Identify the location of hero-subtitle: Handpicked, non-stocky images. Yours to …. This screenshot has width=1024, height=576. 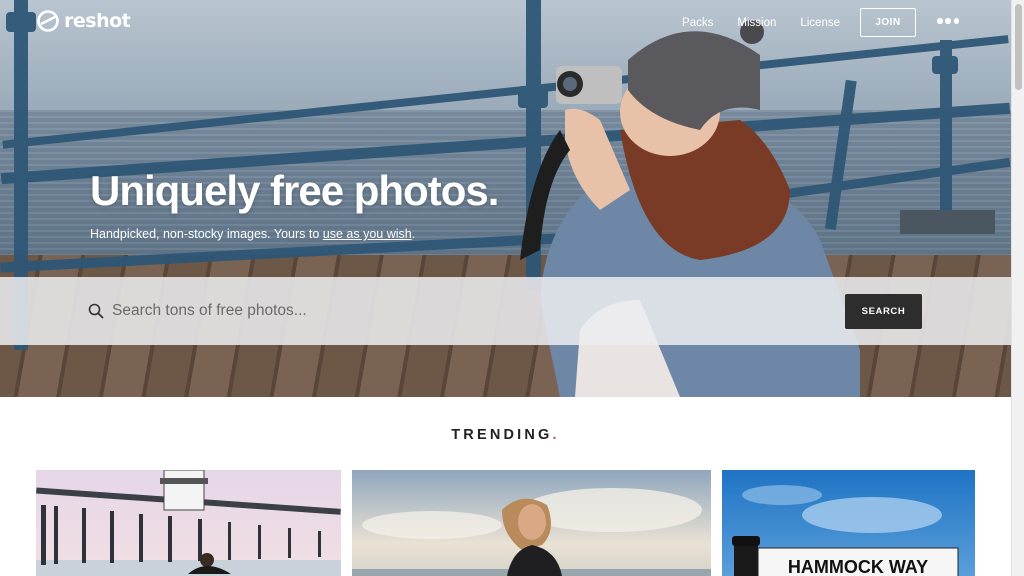
(252, 234).